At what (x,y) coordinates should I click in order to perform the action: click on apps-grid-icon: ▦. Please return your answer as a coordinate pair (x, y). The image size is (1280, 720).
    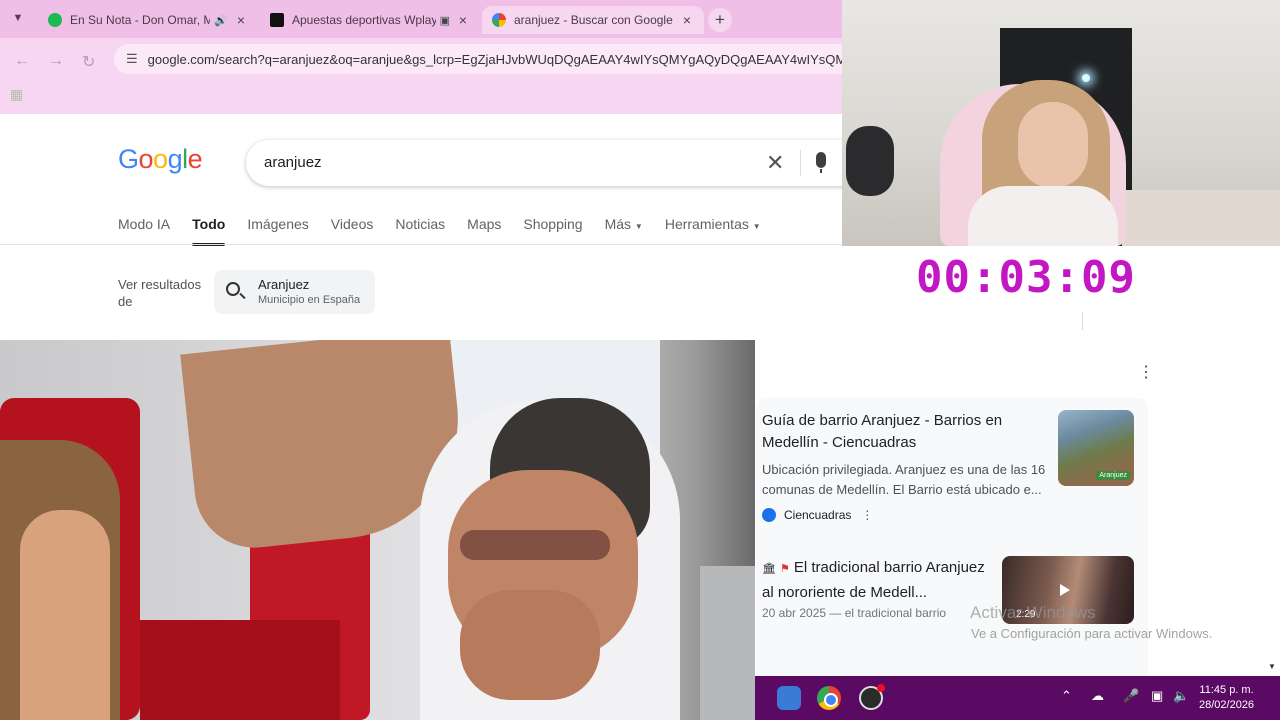
    Looking at the image, I should click on (16, 94).